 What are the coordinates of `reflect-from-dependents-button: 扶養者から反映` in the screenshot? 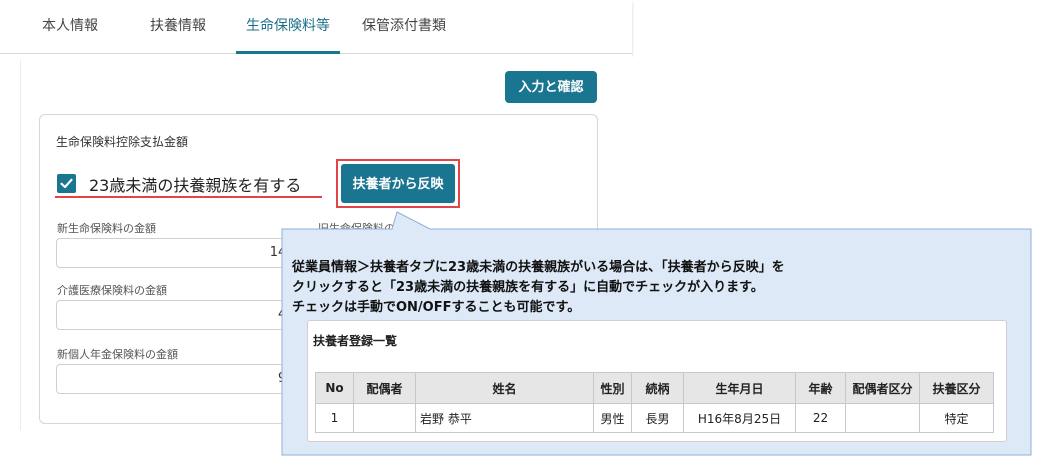 It's located at (398, 183).